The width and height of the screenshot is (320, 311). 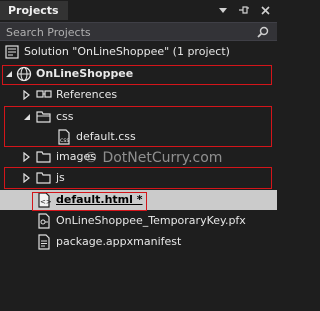 I want to click on html-file-icon: <>, so click(x=44, y=200).